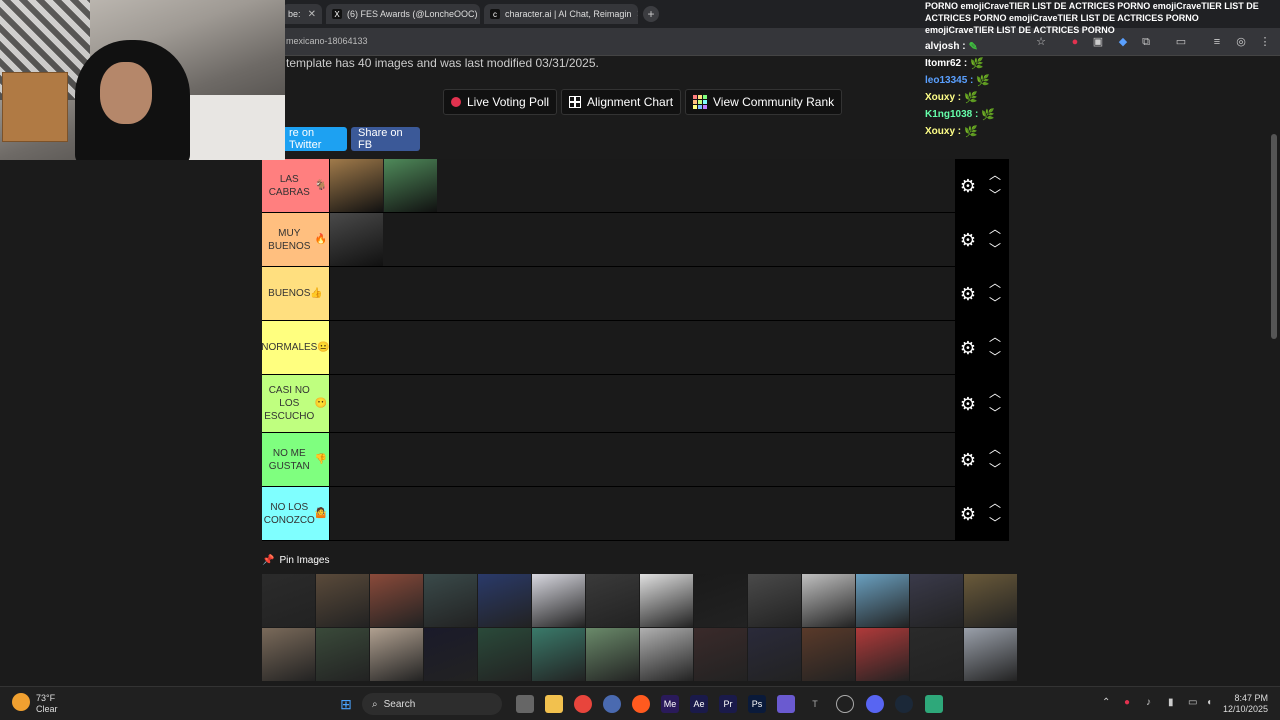 Image resolution: width=1280 pixels, height=720 pixels. I want to click on photoshop-icon: Ps, so click(757, 704).